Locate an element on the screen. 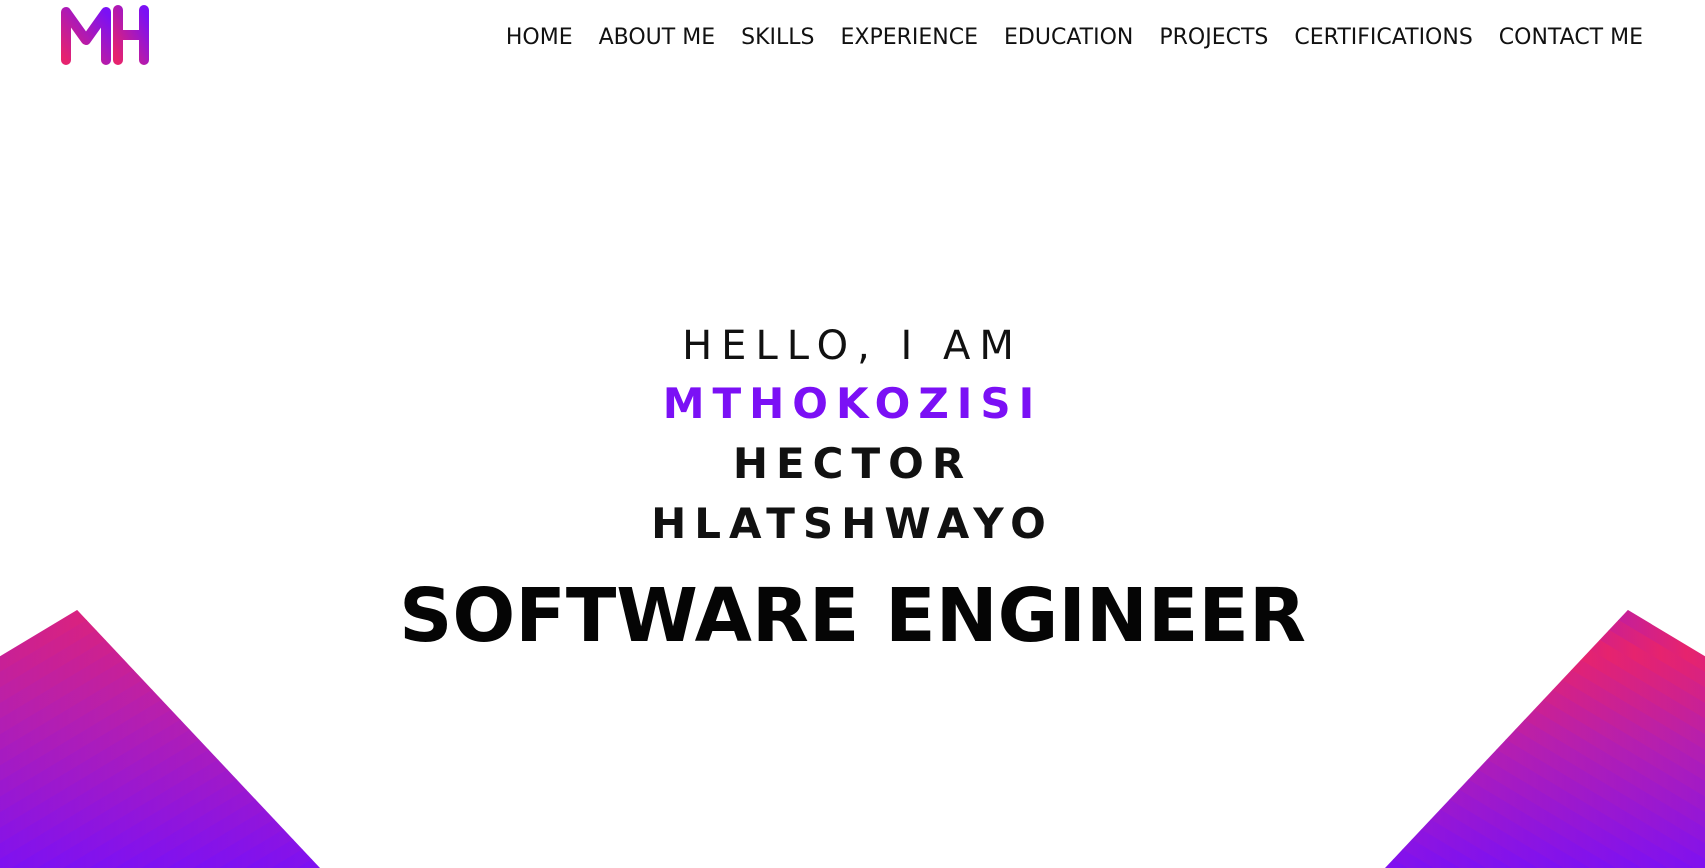 Image resolution: width=1705 pixels, height=868 pixels. nav-certifications: CERTIFICATIONS is located at coordinates (1383, 38).